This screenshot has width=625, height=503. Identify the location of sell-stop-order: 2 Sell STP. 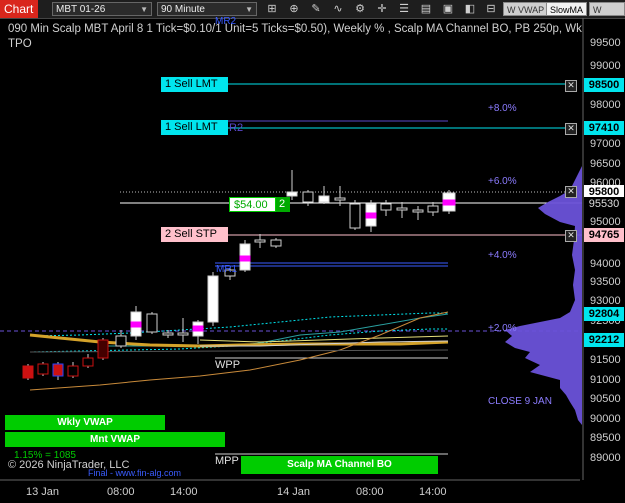
(194, 234).